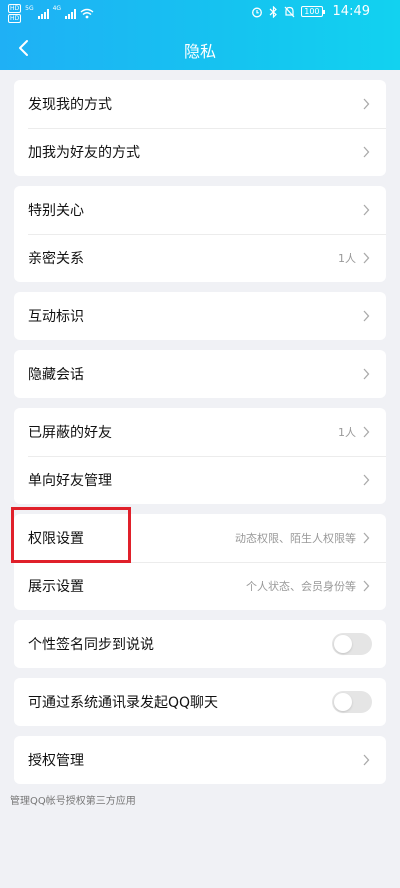 The image size is (400, 888). Describe the element at coordinates (200, 586) in the screenshot. I see `row-display-settings: 展示设置 个人状态、会员身份等` at that location.